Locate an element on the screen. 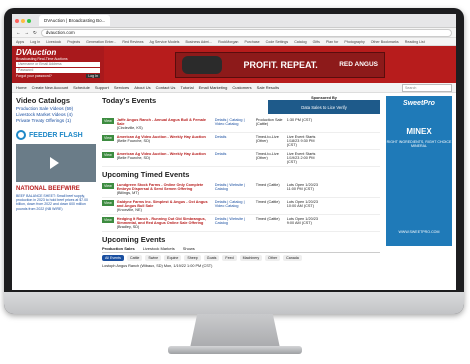  bookmark-item: Red Reviews is located at coordinates (132, 42).